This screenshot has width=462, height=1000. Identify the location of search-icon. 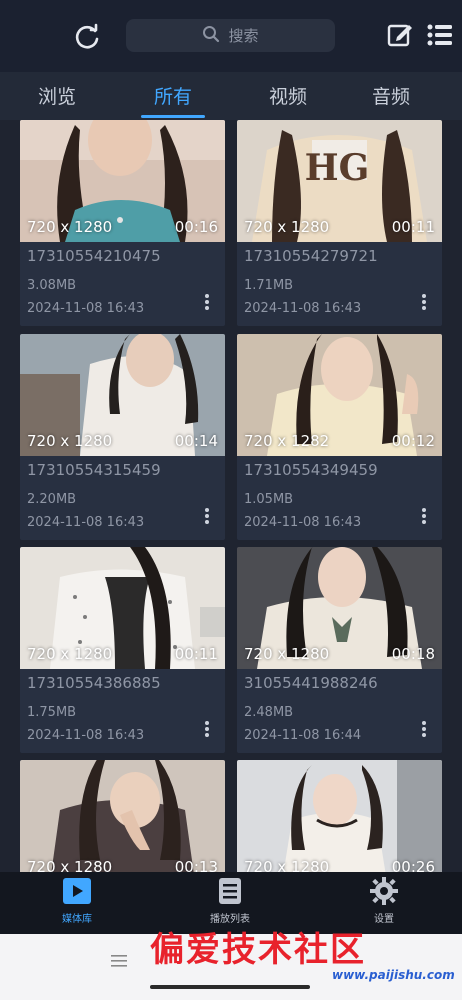
(211, 36).